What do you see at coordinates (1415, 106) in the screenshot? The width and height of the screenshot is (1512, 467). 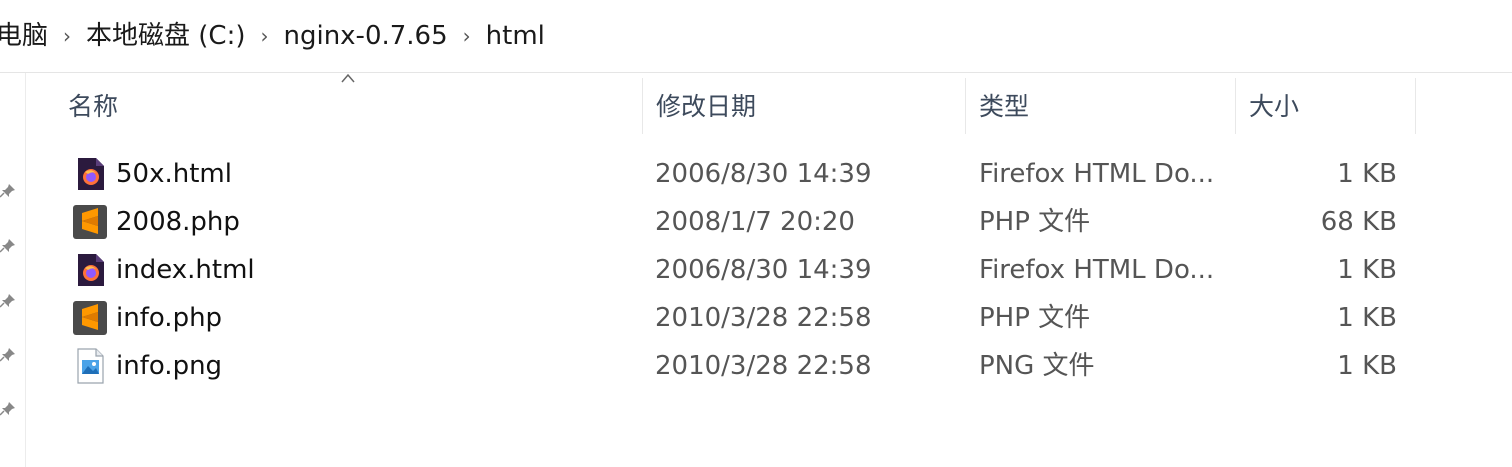 I see `column-divider` at bounding box center [1415, 106].